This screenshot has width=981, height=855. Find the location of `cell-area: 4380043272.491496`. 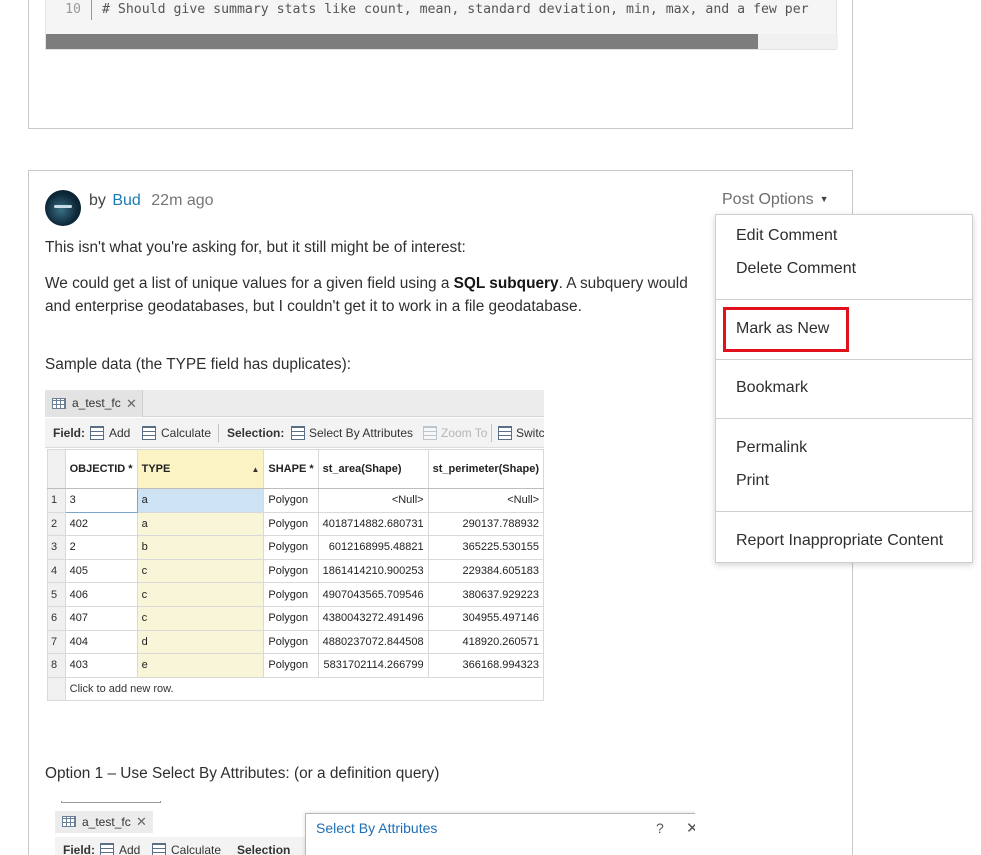

cell-area: 4380043272.491496 is located at coordinates (373, 618).